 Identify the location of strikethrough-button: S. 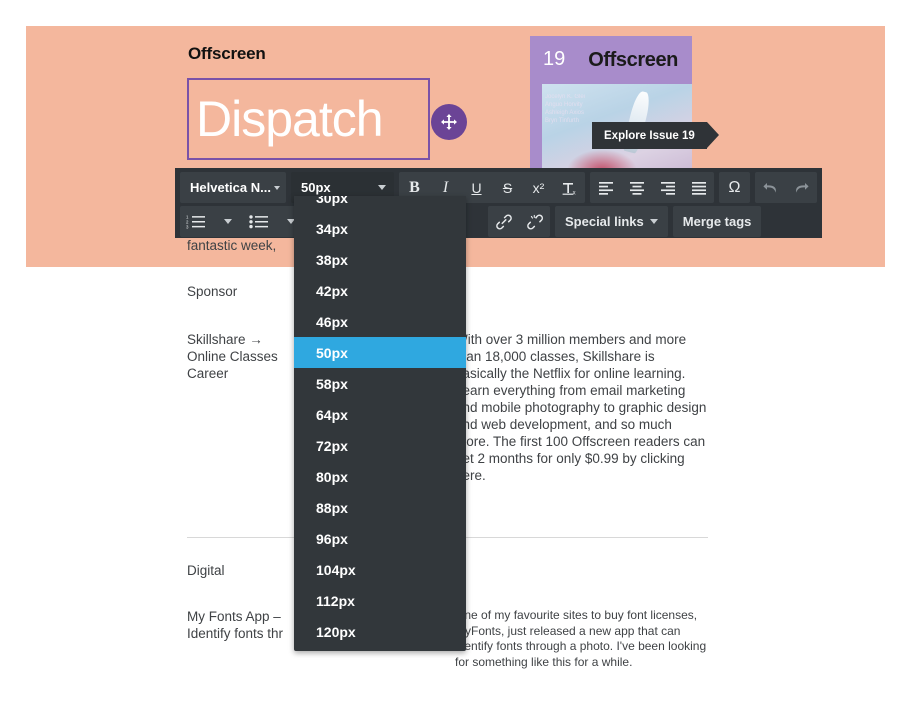
(507, 187).